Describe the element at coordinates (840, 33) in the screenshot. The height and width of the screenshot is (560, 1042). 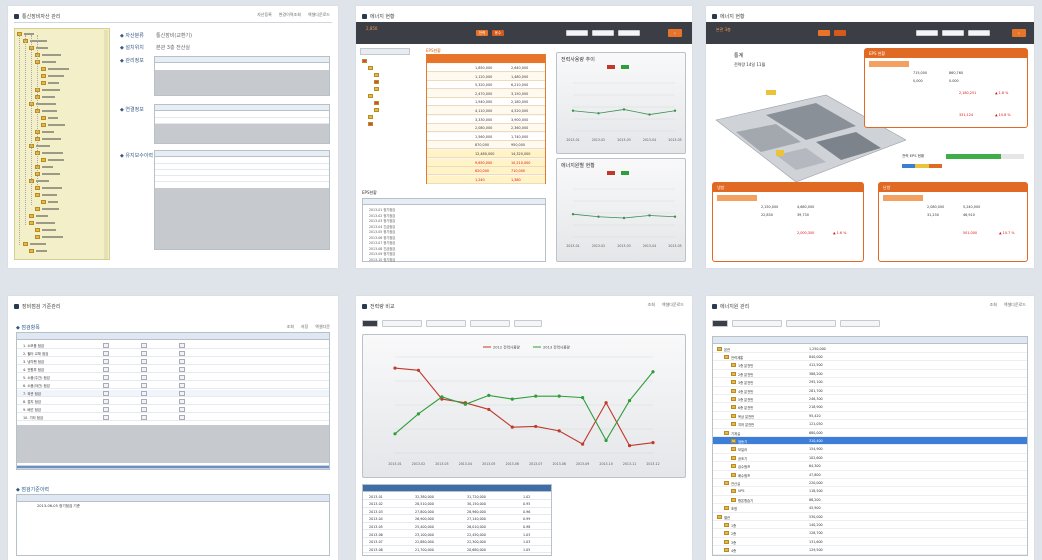
I see `chip-water` at that location.